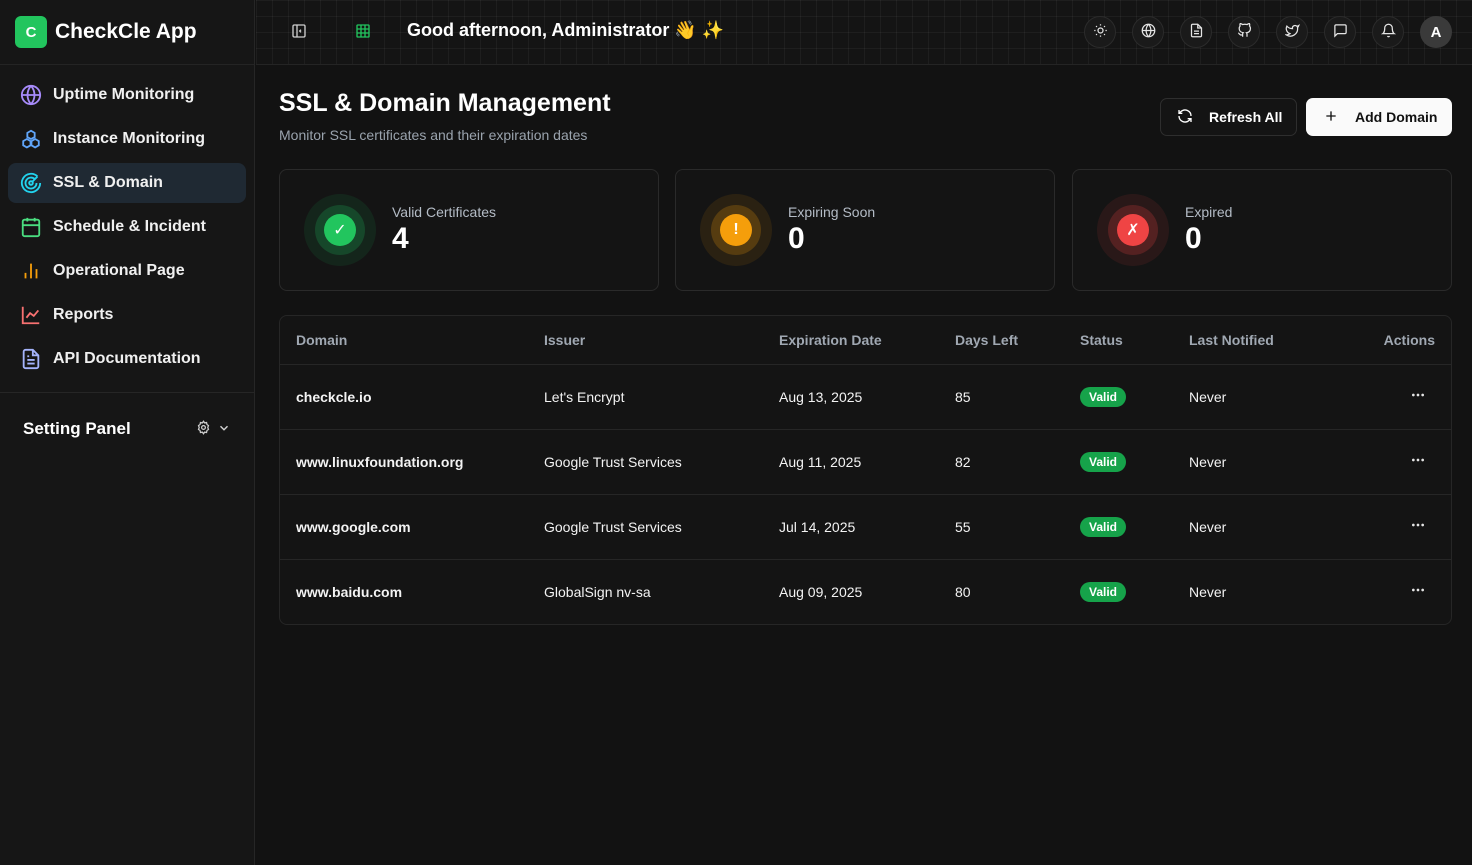  I want to click on twitter-button, so click(1292, 32).